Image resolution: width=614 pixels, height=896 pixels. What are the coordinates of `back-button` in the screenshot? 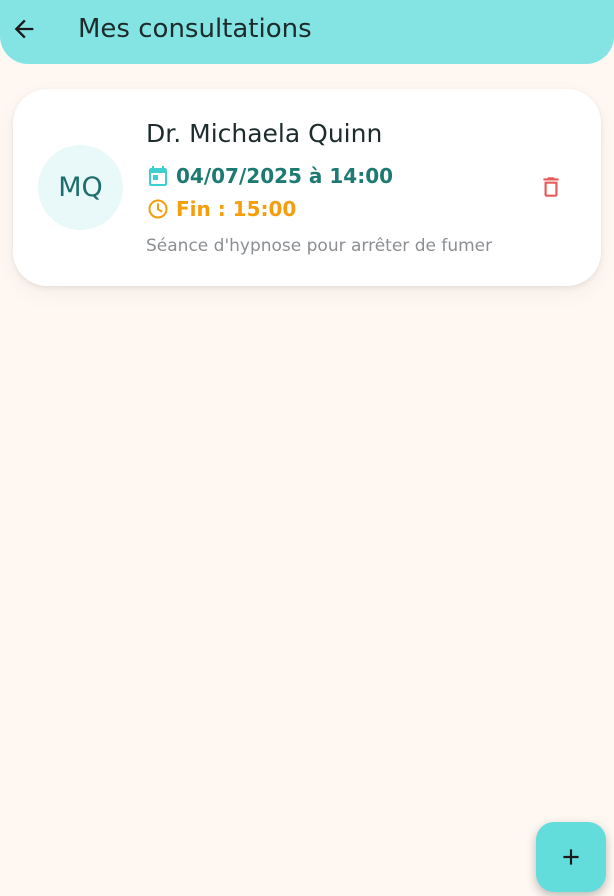 It's located at (24, 29).